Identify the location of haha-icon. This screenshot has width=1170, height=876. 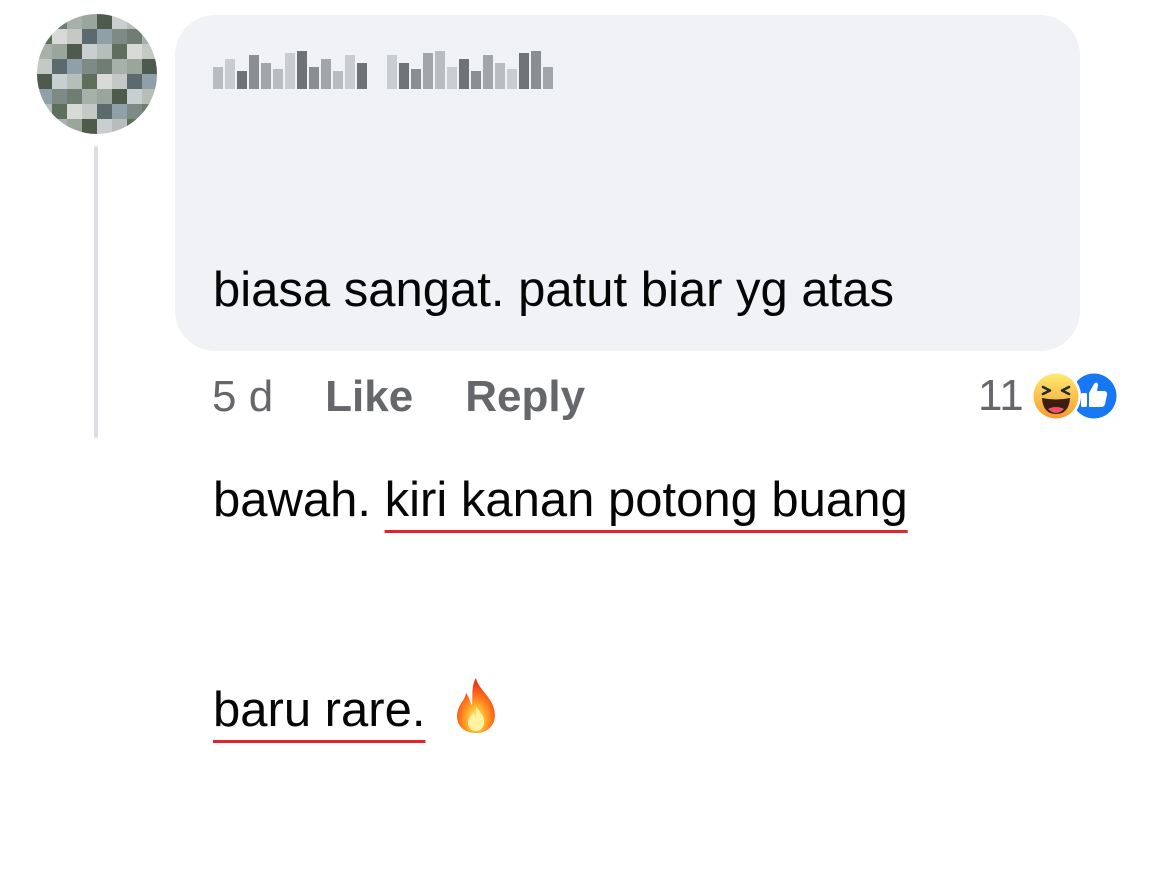
(1055, 396).